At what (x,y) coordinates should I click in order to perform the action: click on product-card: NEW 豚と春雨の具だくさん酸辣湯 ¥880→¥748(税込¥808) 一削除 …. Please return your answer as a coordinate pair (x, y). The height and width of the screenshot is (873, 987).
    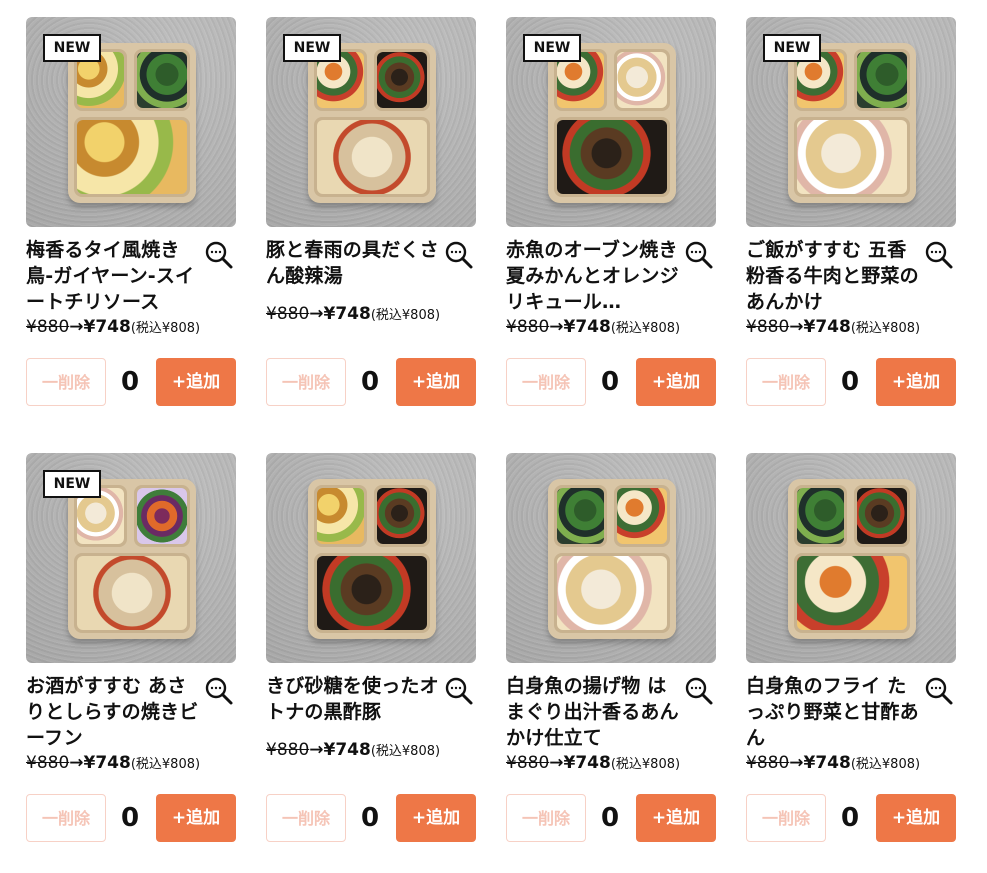
    Looking at the image, I should click on (371, 227).